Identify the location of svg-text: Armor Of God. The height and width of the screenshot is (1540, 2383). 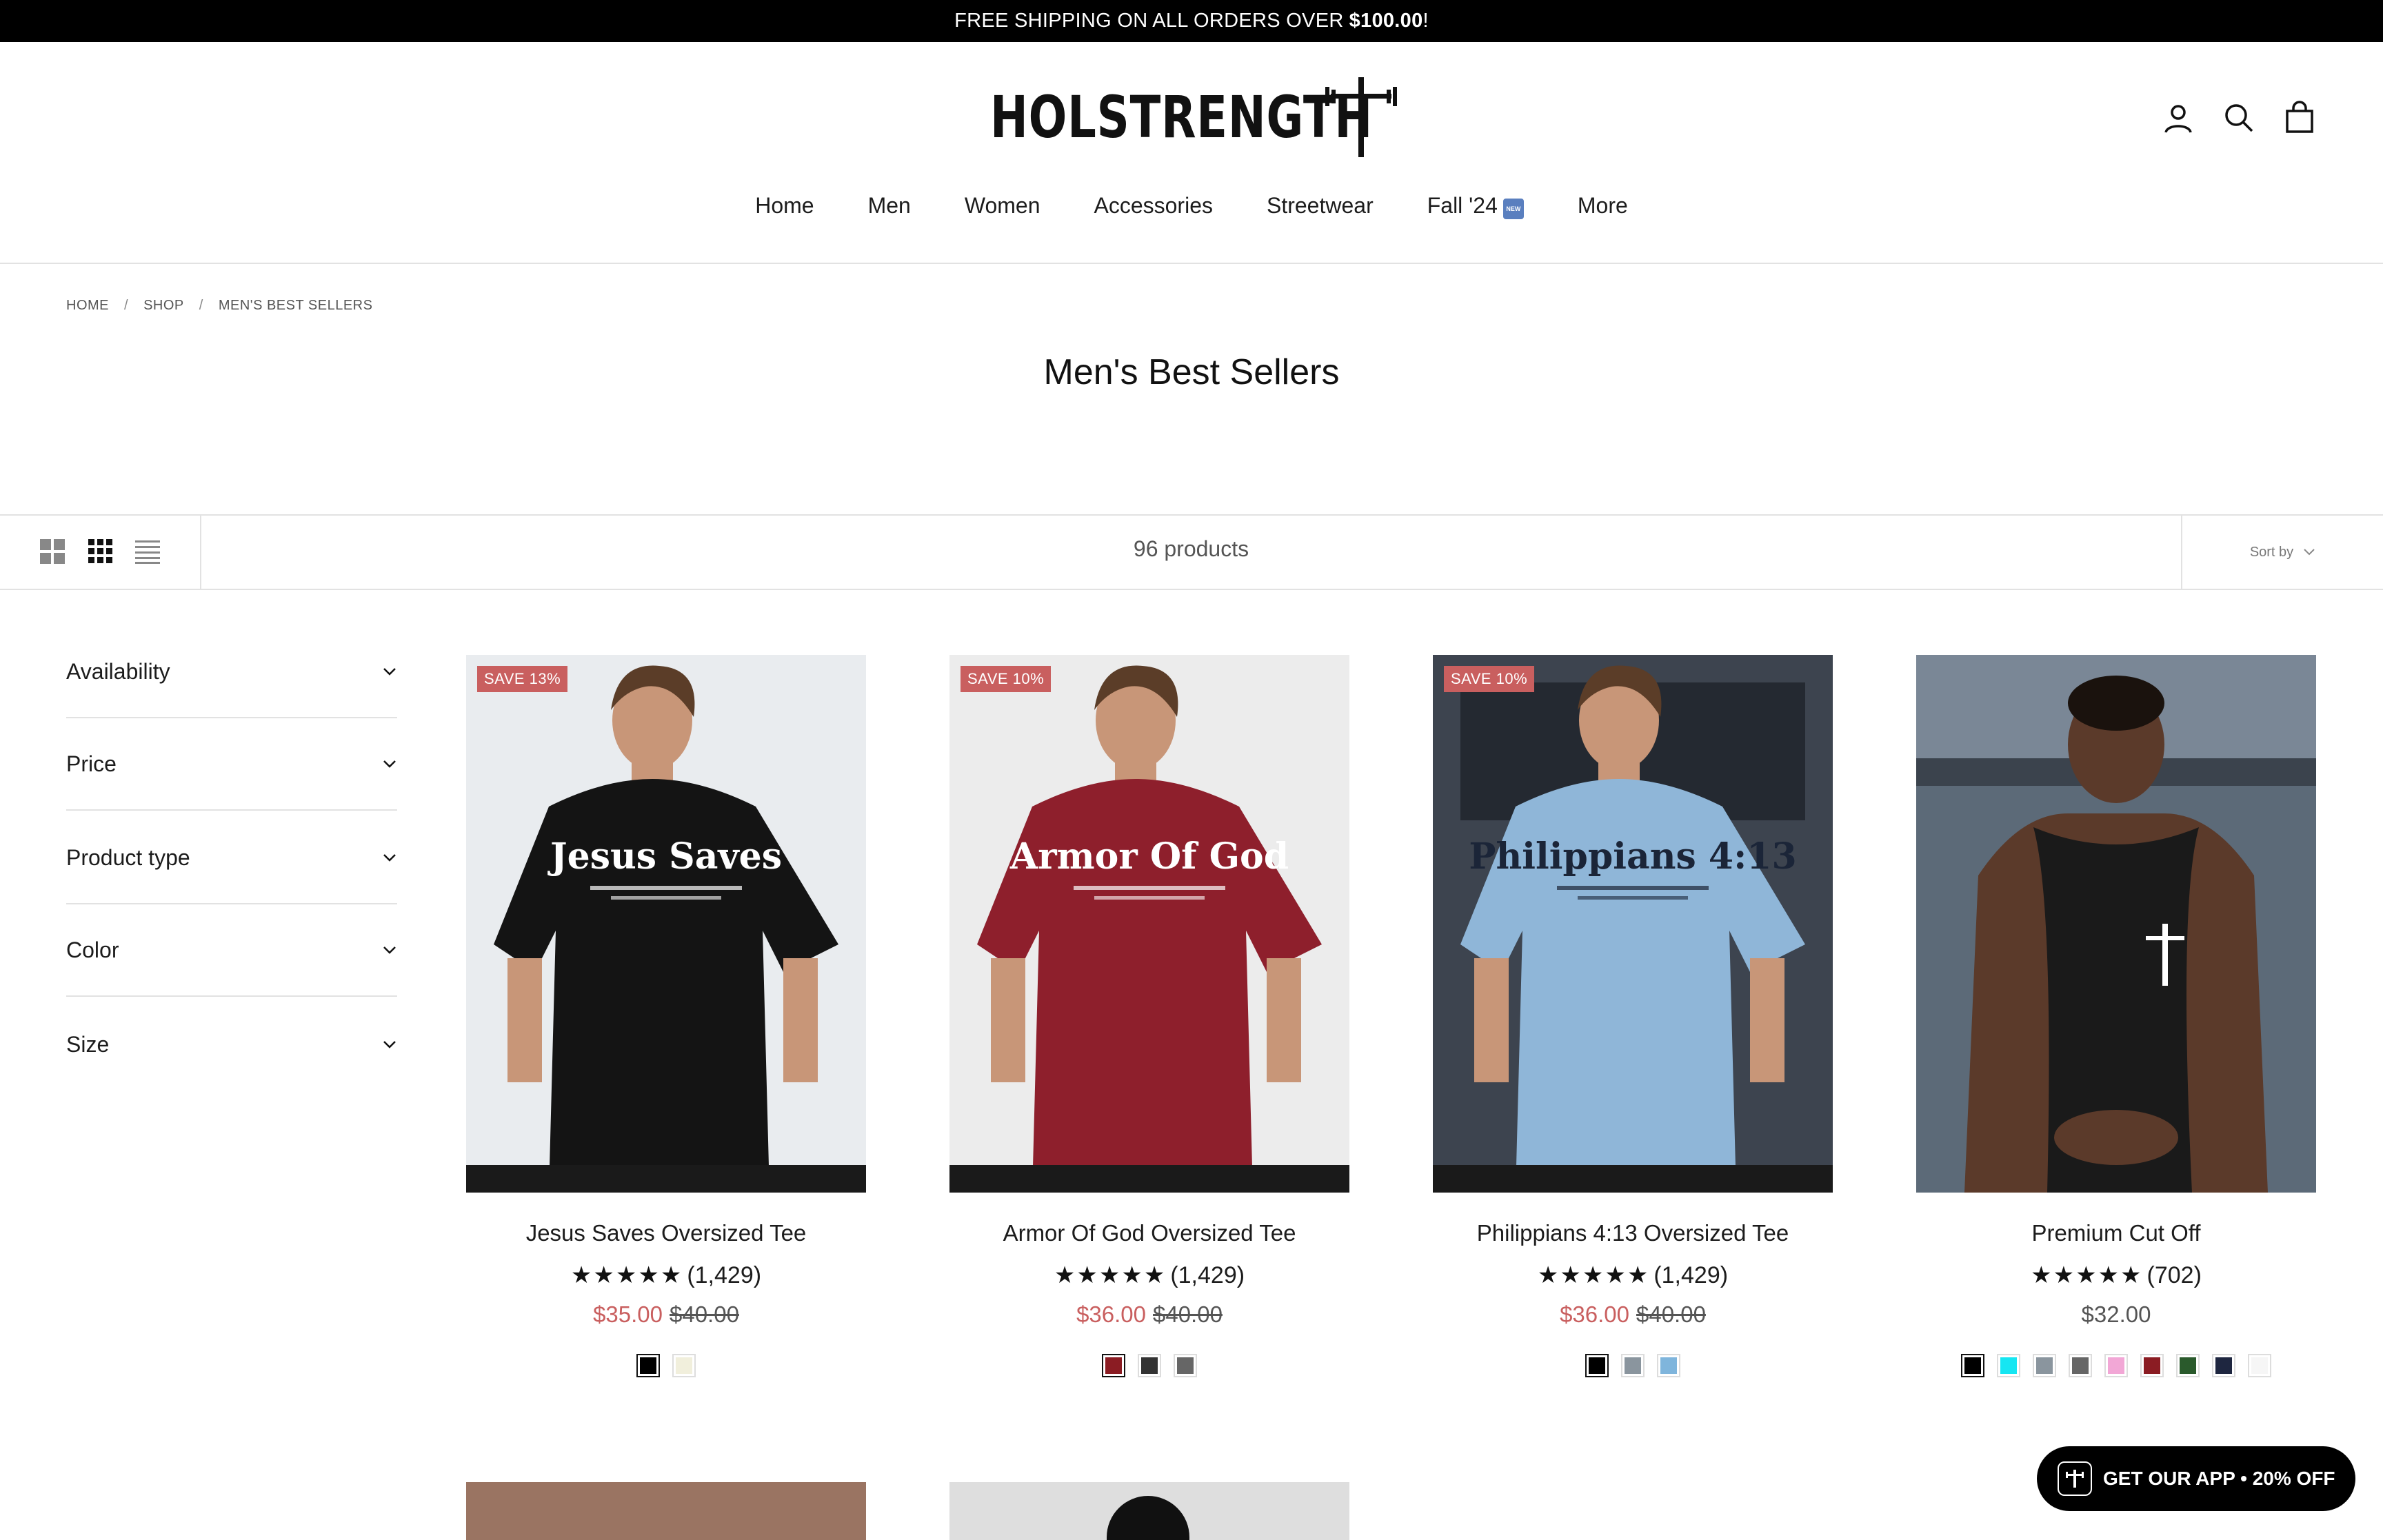
(1149, 856).